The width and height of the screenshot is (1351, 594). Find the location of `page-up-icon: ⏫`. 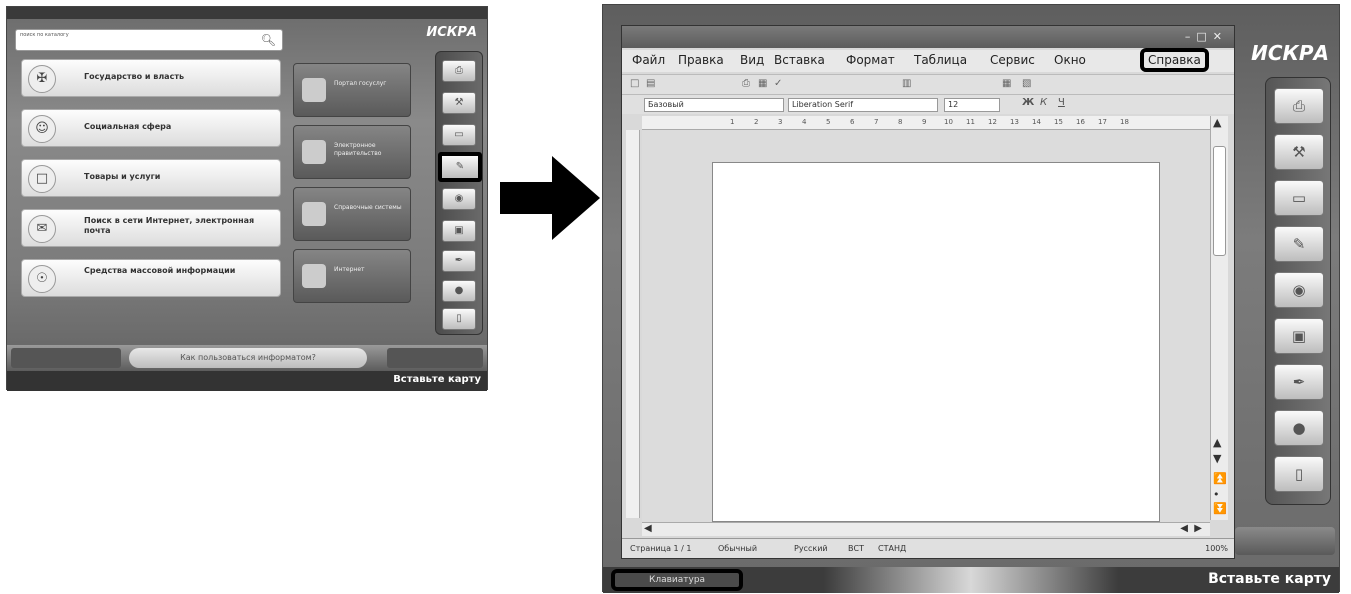

page-up-icon: ⏫ is located at coordinates (1220, 478).